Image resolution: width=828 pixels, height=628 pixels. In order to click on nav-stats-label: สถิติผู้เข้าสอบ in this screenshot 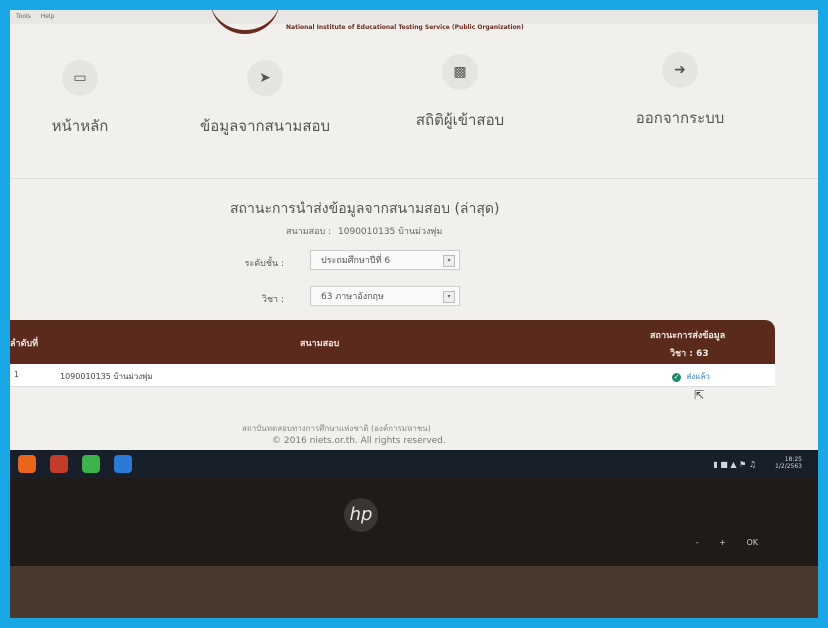, I will do `click(460, 120)`.